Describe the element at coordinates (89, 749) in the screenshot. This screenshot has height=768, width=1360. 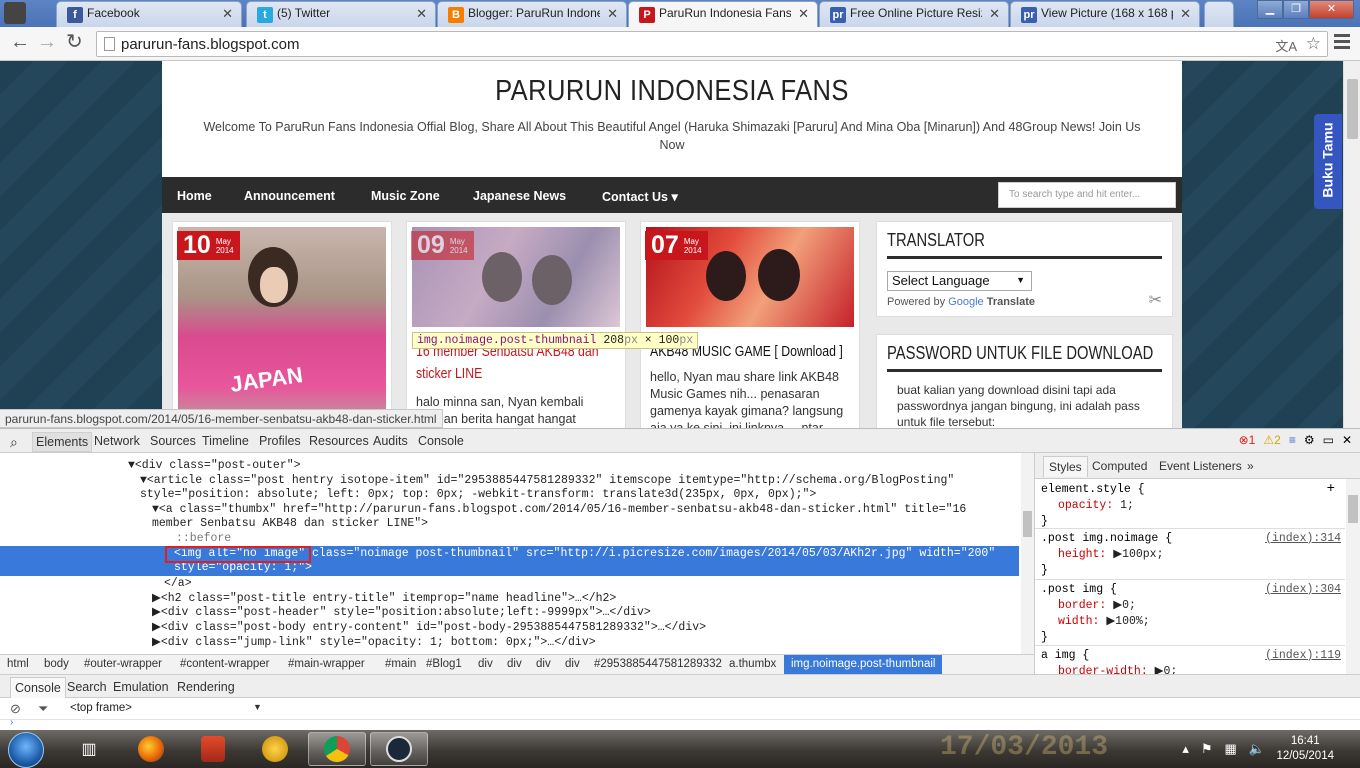
I see `eop-app-icon: ▥` at that location.